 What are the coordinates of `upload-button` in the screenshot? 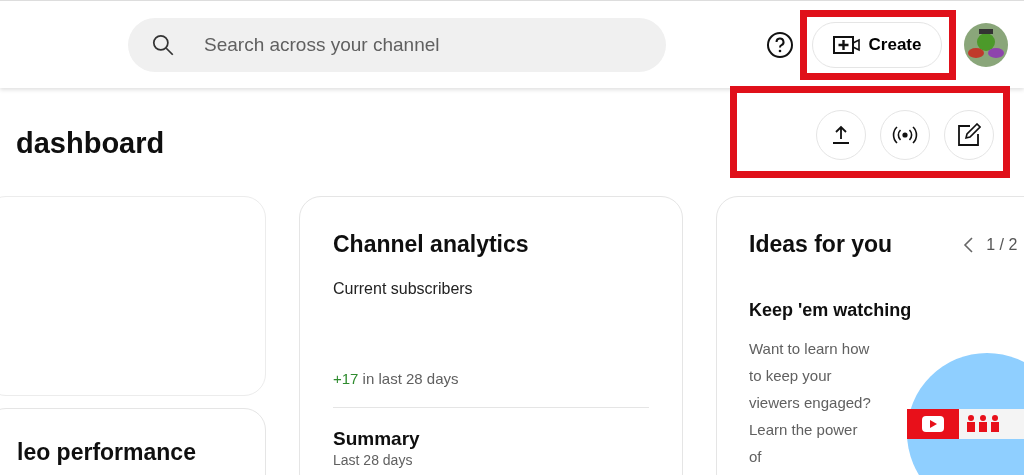 It's located at (841, 135).